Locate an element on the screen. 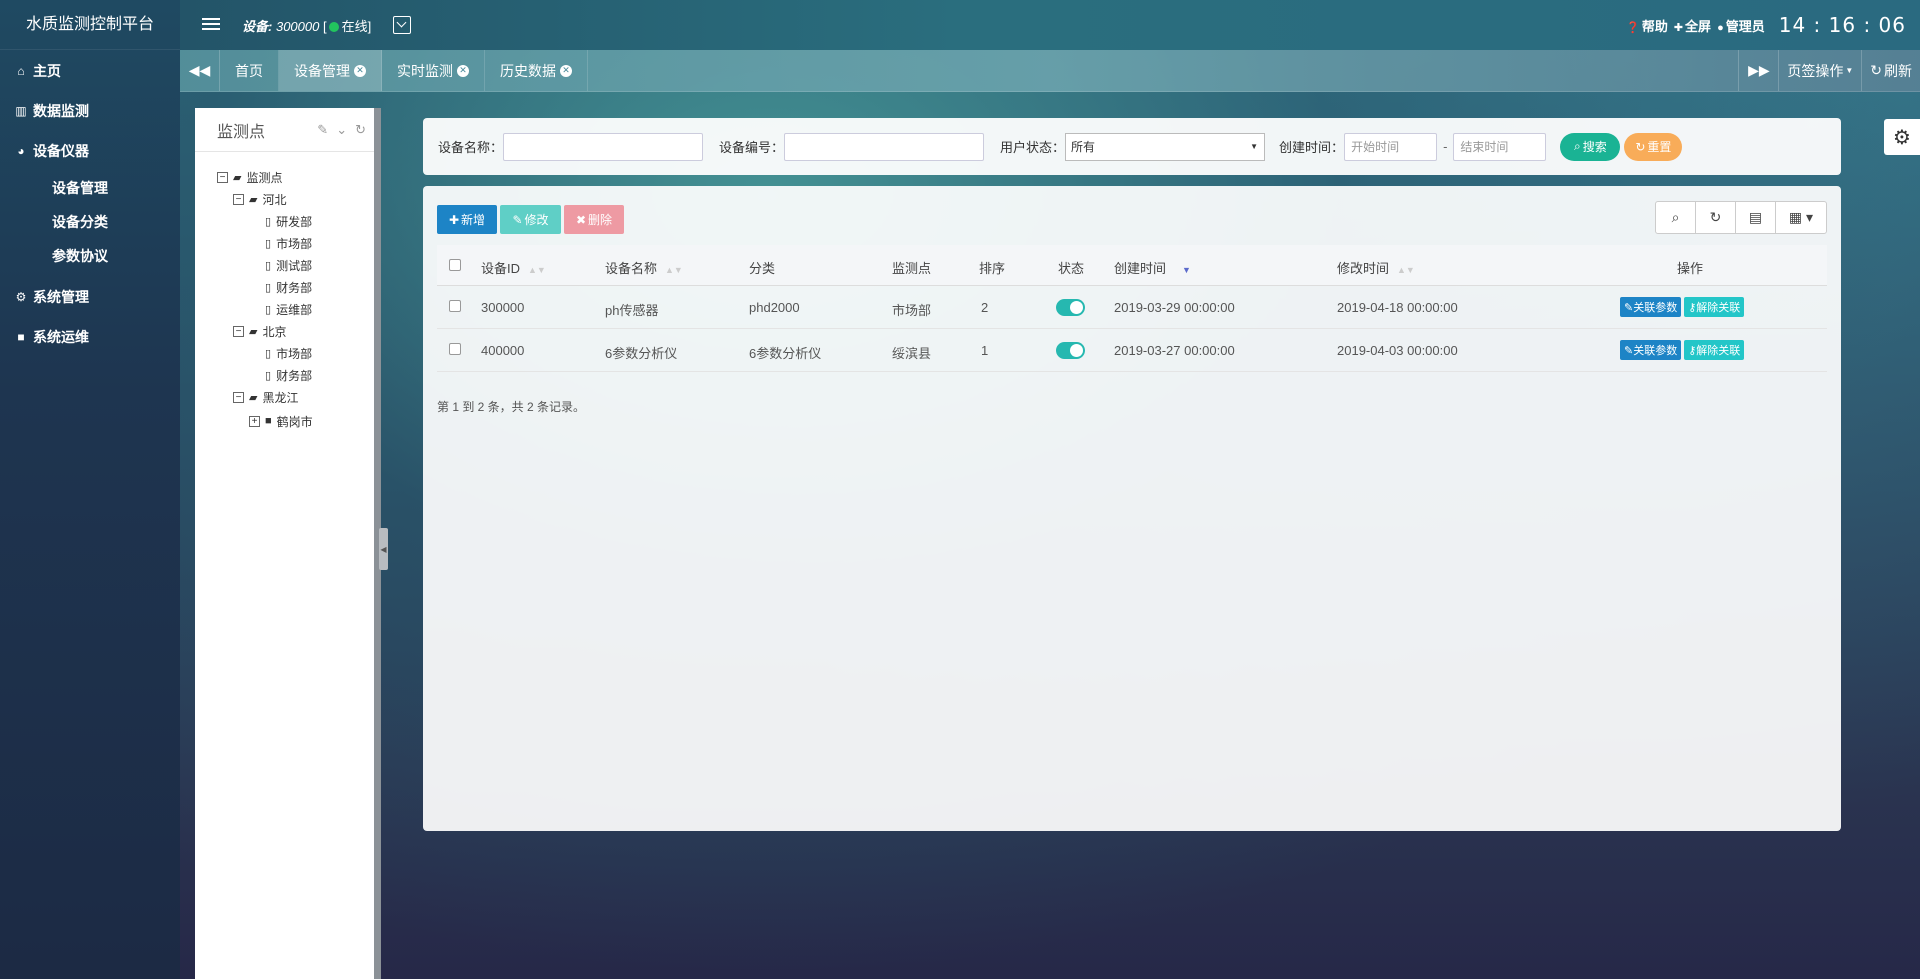  unlink-label: 解除关联 is located at coordinates (1718, 351).